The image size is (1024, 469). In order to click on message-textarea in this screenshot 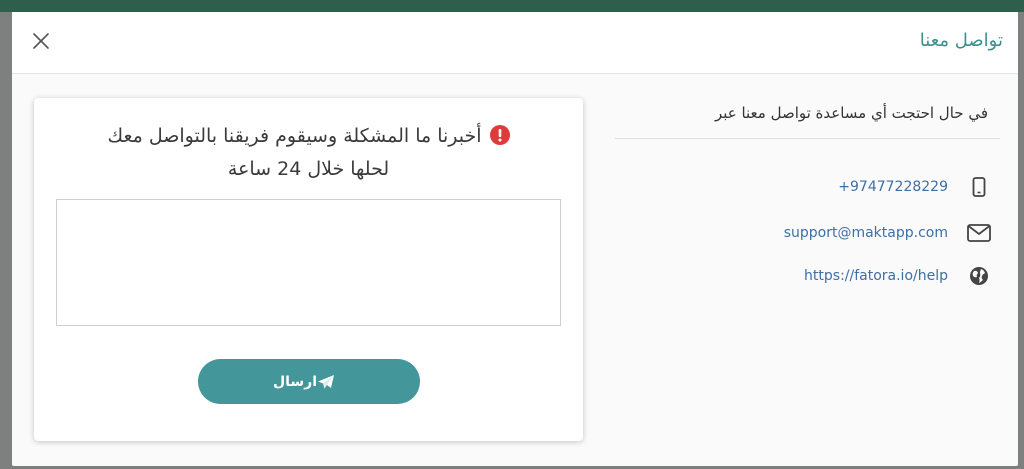, I will do `click(308, 262)`.